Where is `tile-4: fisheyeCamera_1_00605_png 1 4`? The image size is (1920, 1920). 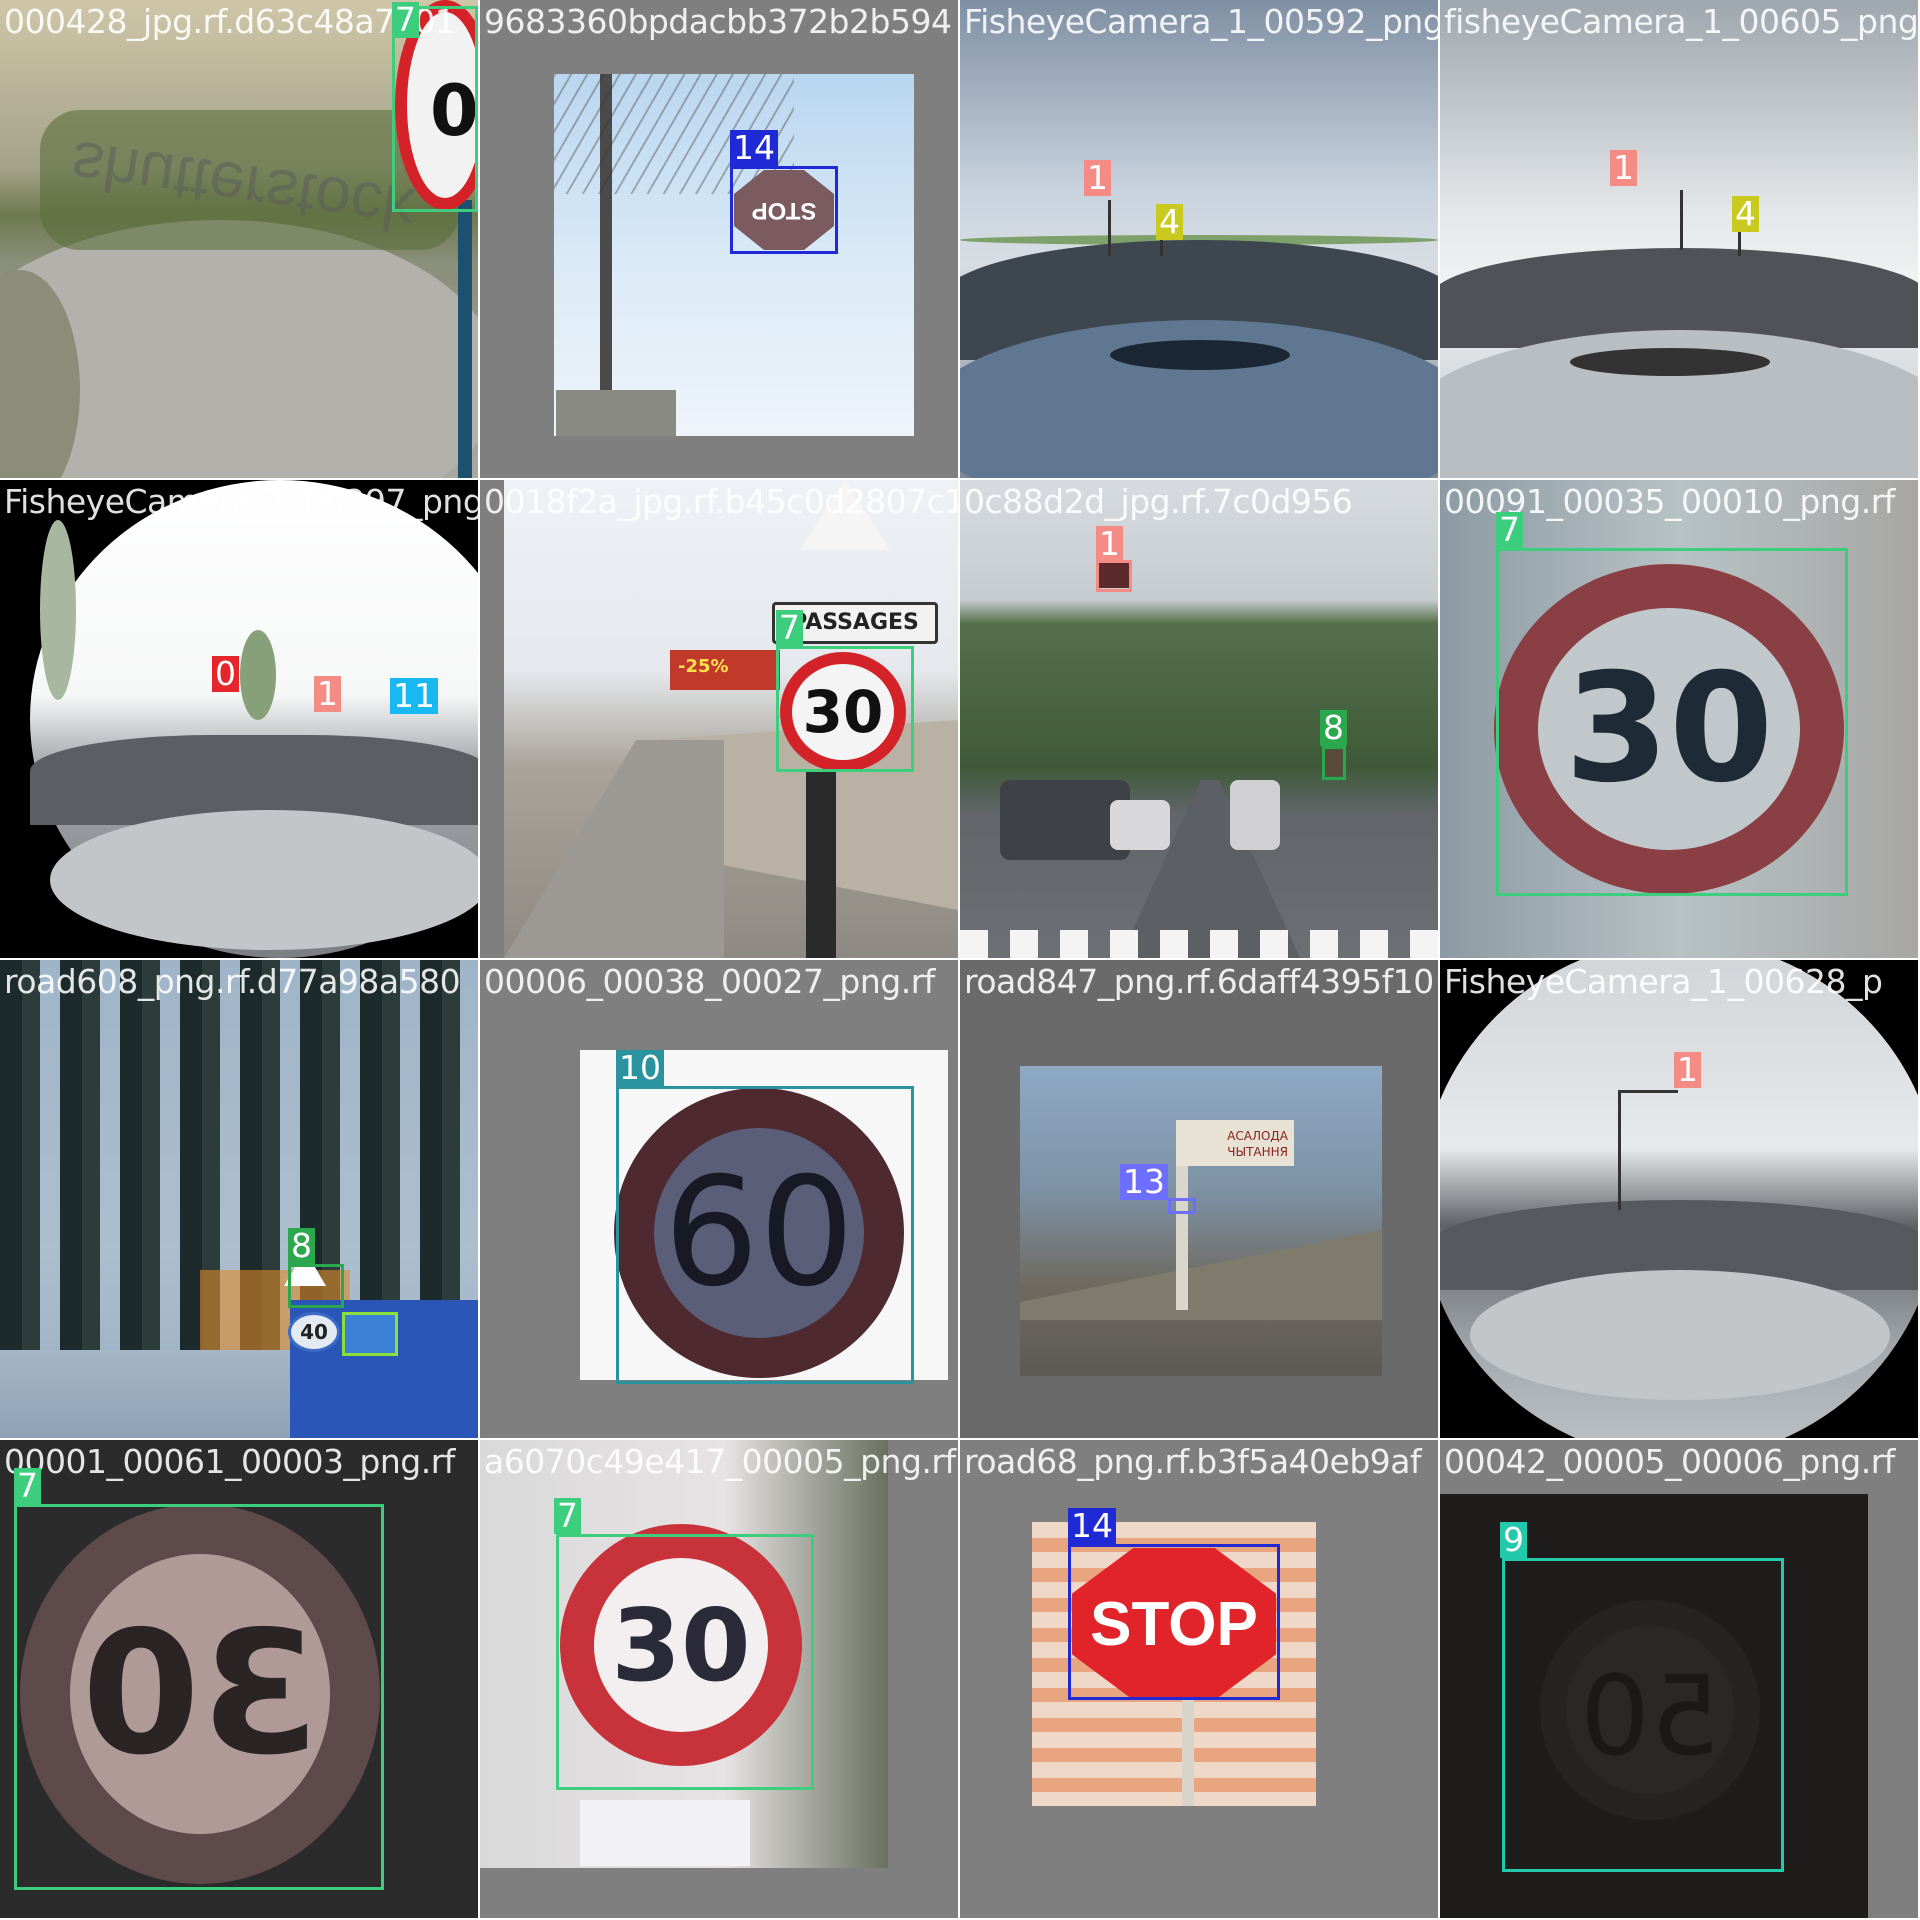
tile-4: fisheyeCamera_1_00605_png 1 4 is located at coordinates (1679, 239).